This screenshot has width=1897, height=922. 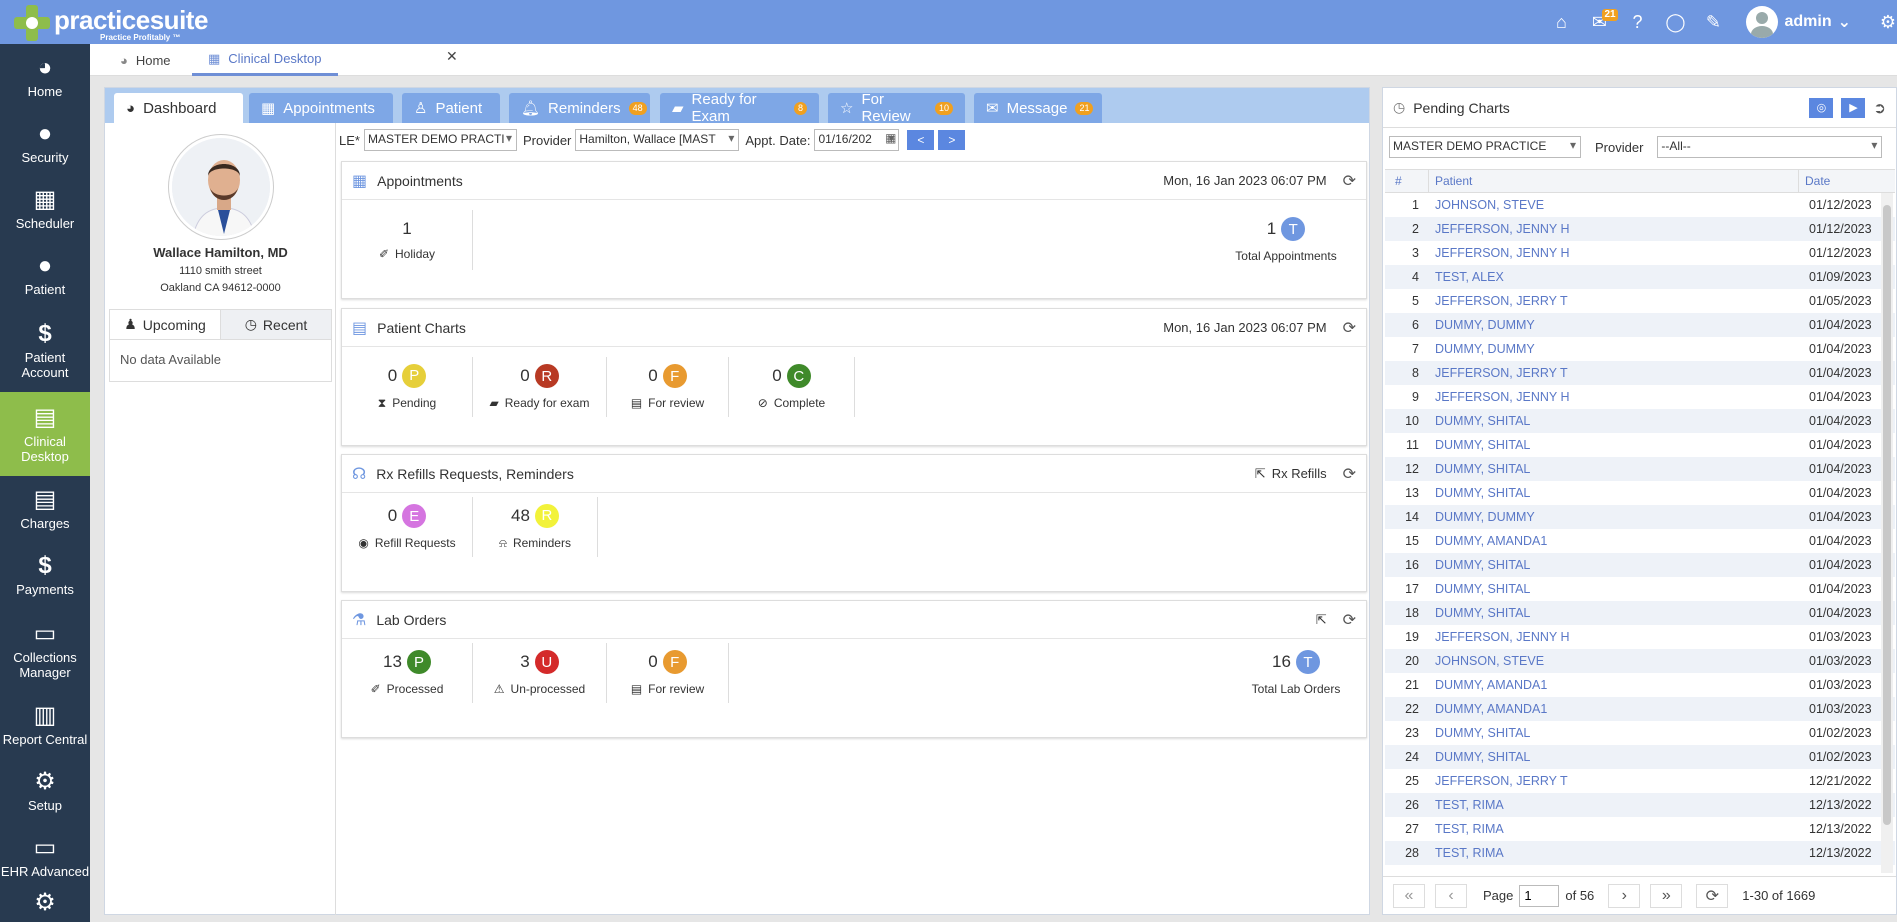 I want to click on table-row: 6 DUMMY, DUMMY 01/04/2023, so click(x=1640, y=325).